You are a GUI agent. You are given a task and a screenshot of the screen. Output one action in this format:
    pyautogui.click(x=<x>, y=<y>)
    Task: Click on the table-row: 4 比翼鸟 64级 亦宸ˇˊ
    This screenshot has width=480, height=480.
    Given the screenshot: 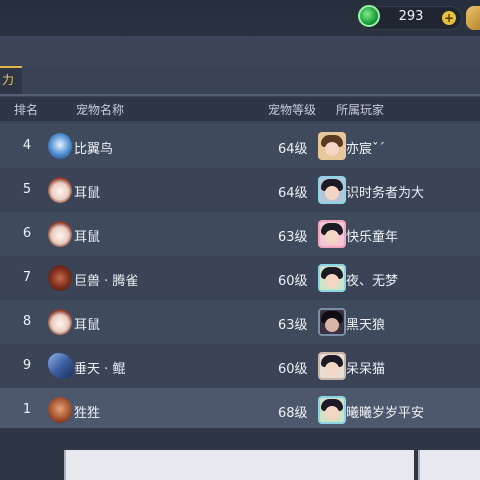 What is the action you would take?
    pyautogui.click(x=240, y=146)
    